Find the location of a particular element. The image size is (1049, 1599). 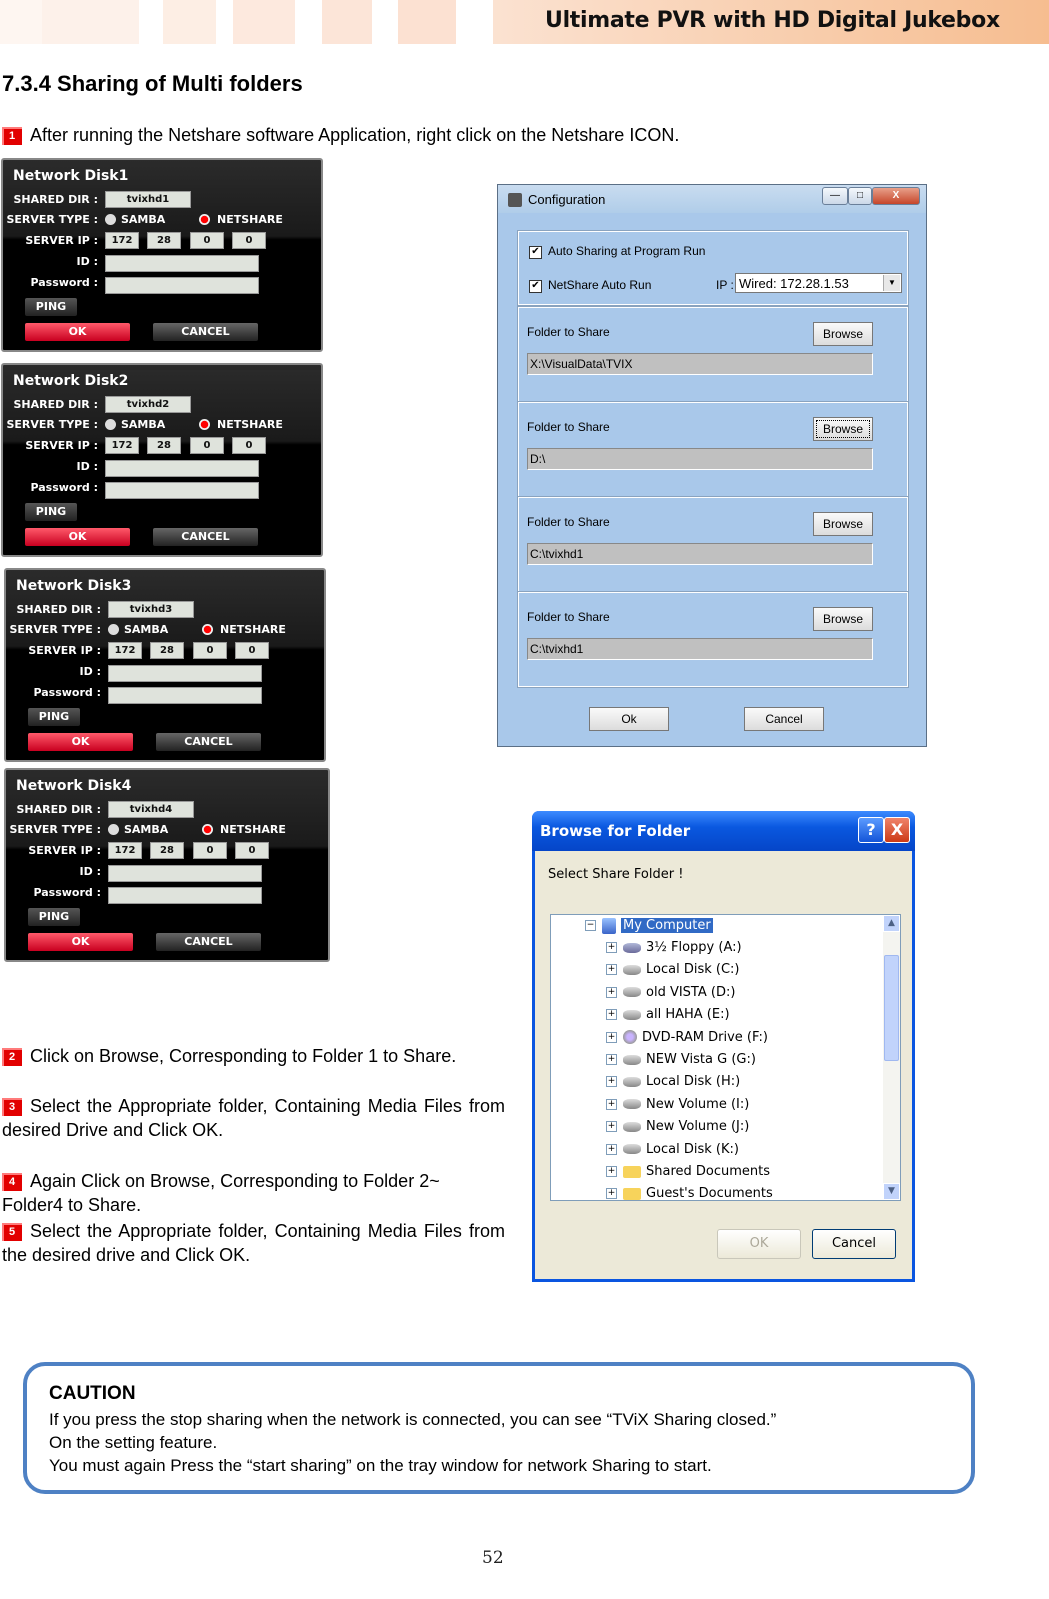

tree-node: + Local Disk (H:) is located at coordinates (673, 1082).